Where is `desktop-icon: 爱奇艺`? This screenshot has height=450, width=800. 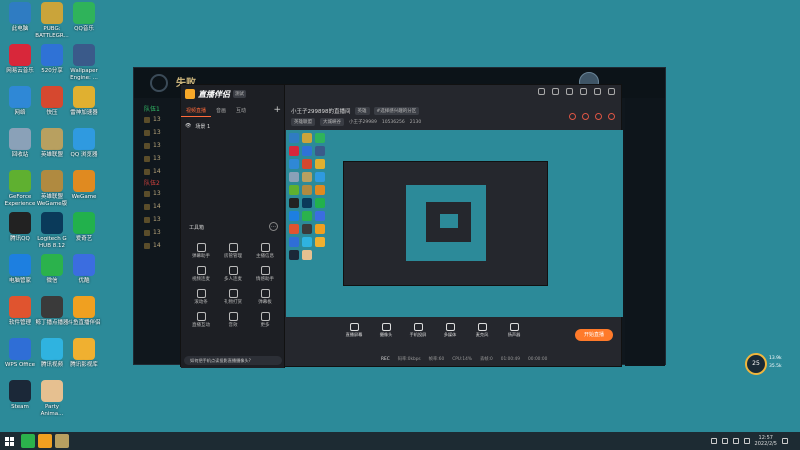 desktop-icon: 爱奇艺 is located at coordinates (84, 227).